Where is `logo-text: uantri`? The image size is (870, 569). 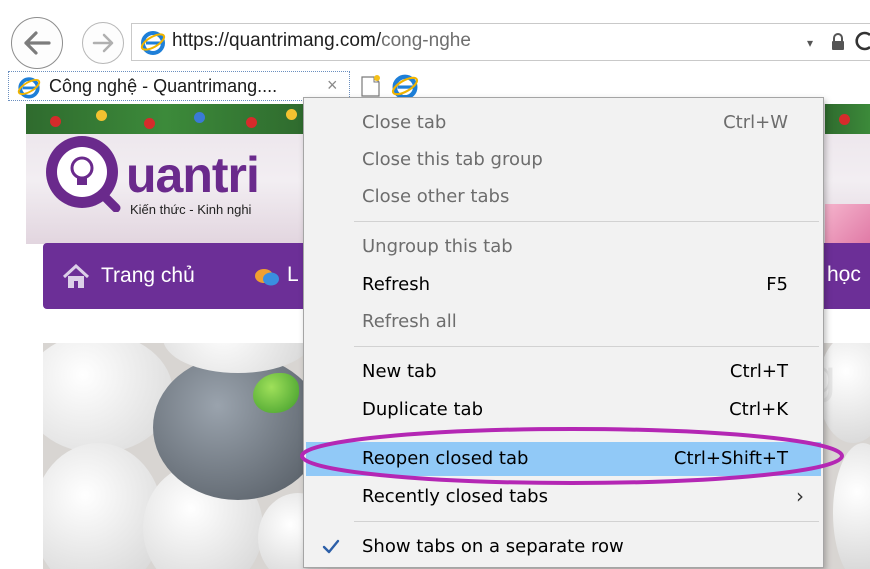
logo-text: uantri is located at coordinates (193, 175).